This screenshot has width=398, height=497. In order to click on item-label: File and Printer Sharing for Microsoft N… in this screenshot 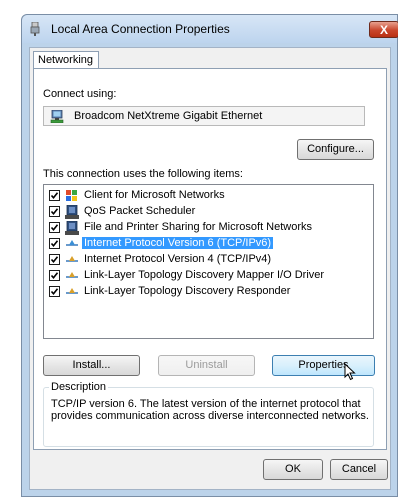, I will do `click(198, 227)`.